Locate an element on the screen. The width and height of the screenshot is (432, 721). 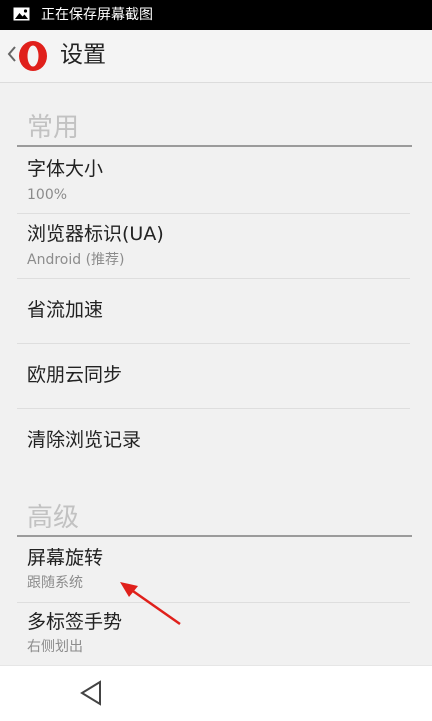
setting-cloud-sync: 欧朋云同步 is located at coordinates (213, 376).